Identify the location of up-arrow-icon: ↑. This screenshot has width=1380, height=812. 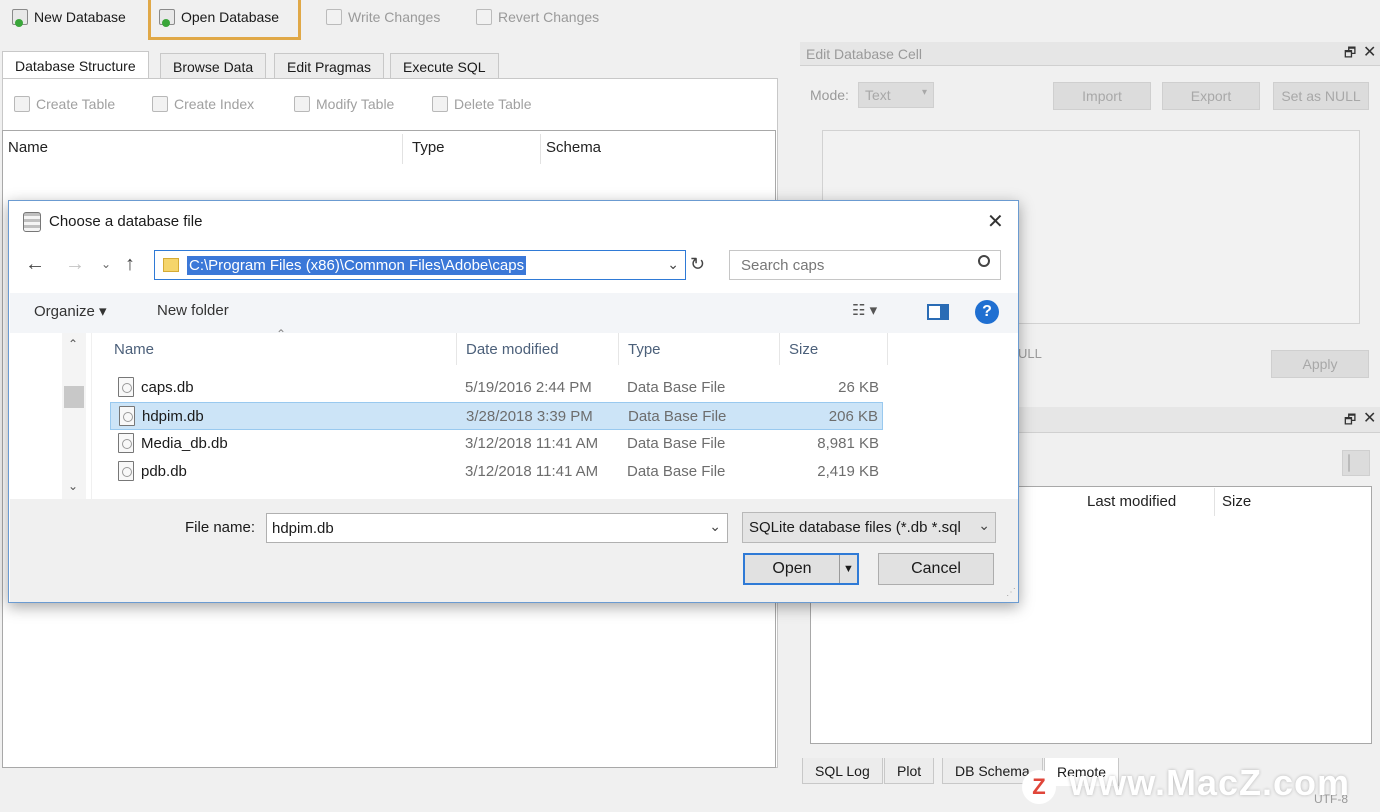
(130, 264).